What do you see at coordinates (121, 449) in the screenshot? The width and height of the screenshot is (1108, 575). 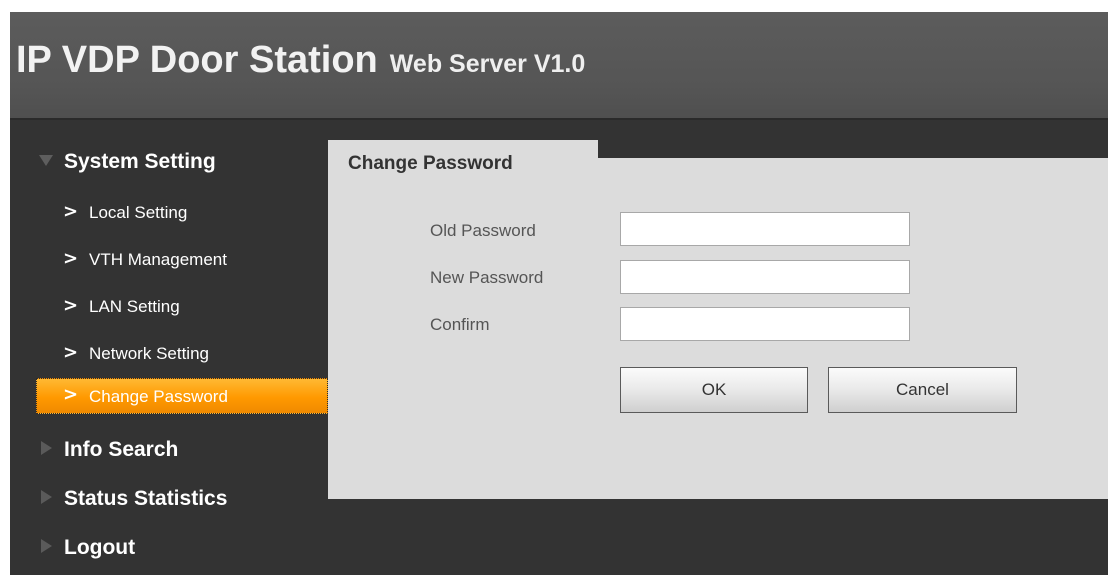 I see `sidebar-section-label: Info Search` at bounding box center [121, 449].